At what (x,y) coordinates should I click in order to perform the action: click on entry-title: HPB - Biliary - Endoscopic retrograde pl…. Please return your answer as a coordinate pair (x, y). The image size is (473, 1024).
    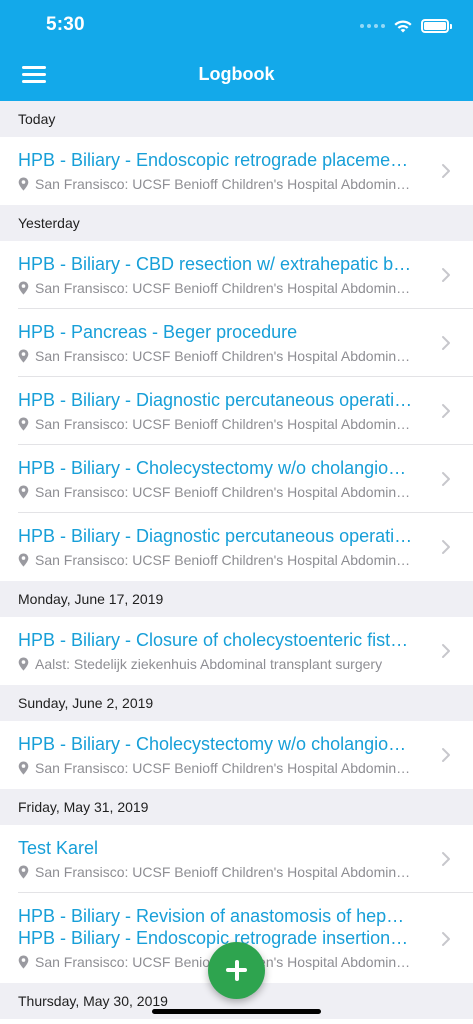
    Looking at the image, I should click on (215, 160).